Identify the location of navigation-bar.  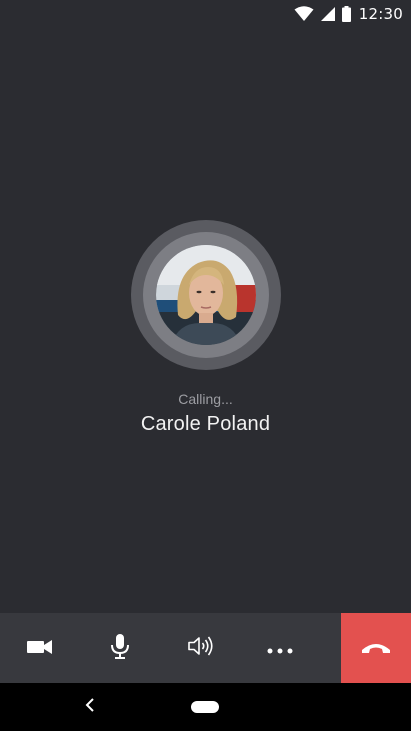
(205, 707).